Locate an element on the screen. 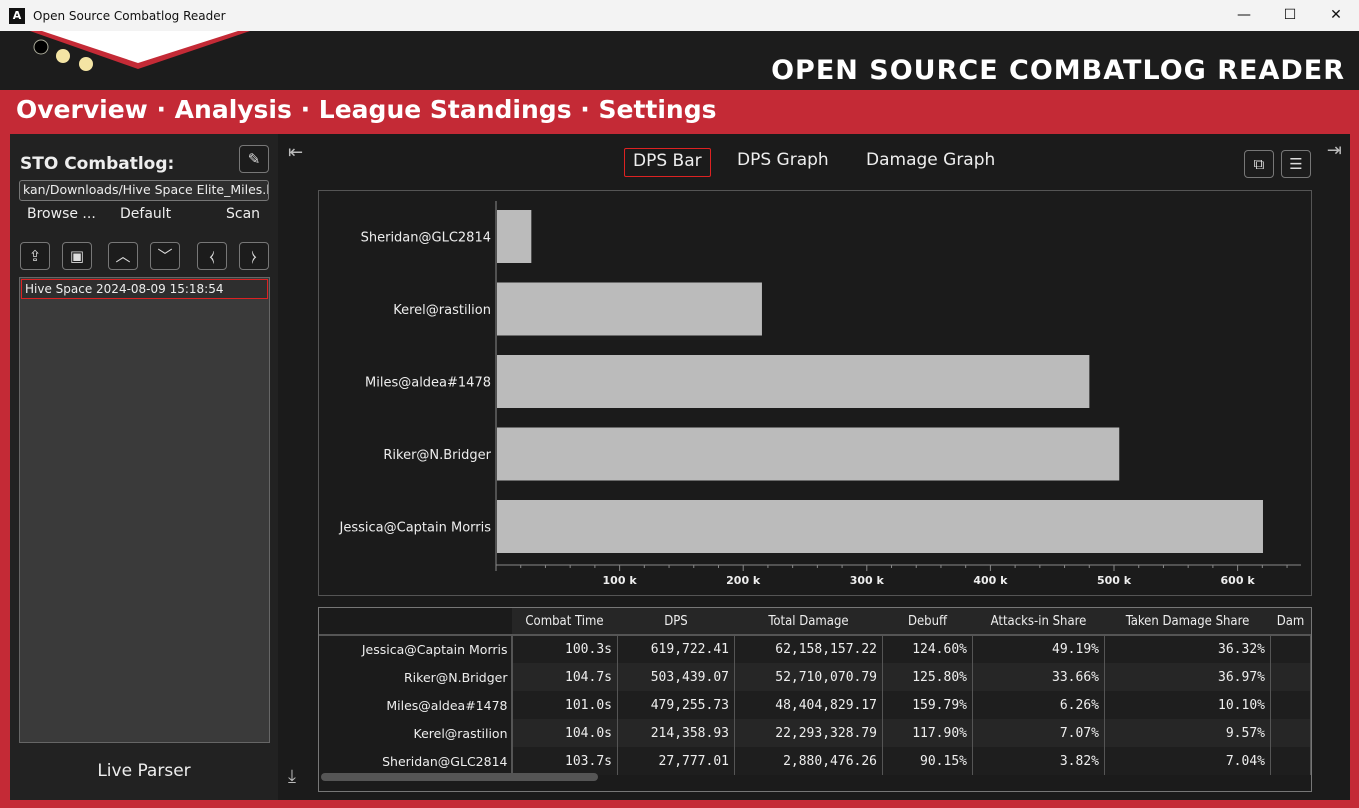 This screenshot has width=1359, height=808. banner-logo-icon is located at coordinates (140, 51).